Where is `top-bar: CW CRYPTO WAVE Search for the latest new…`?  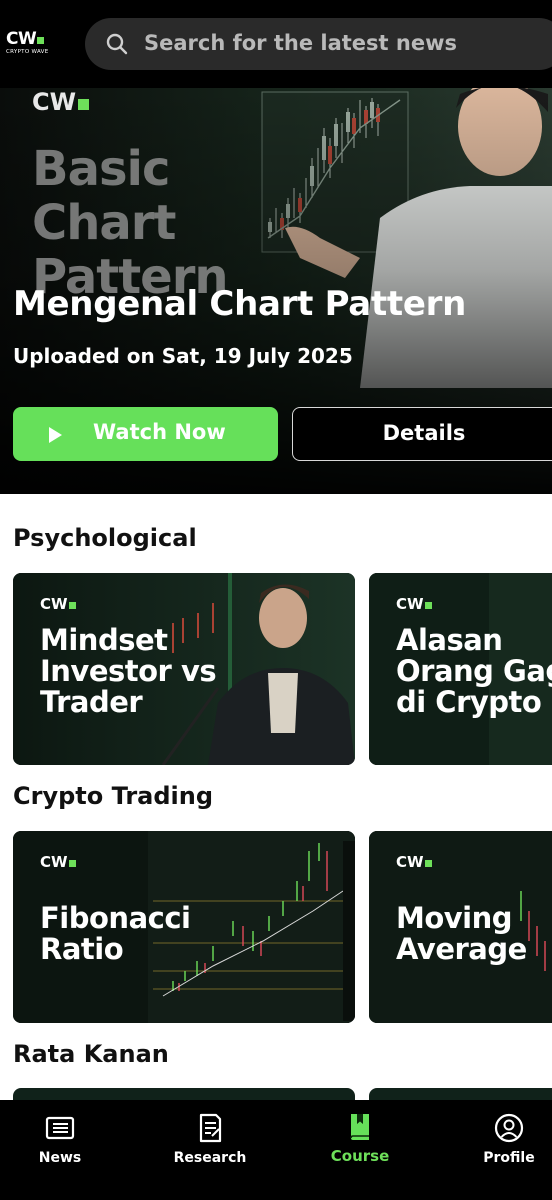
top-bar: CW CRYPTO WAVE Search for the latest new… is located at coordinates (276, 44).